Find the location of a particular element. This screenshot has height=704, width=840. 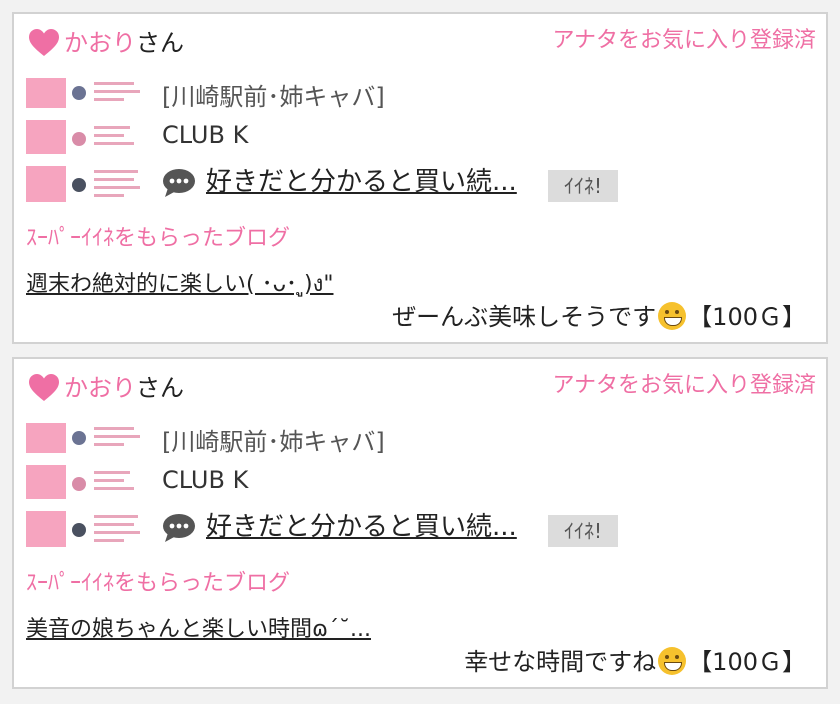

comment-text: ぜーんぶ美味しそうです is located at coordinates (524, 317).